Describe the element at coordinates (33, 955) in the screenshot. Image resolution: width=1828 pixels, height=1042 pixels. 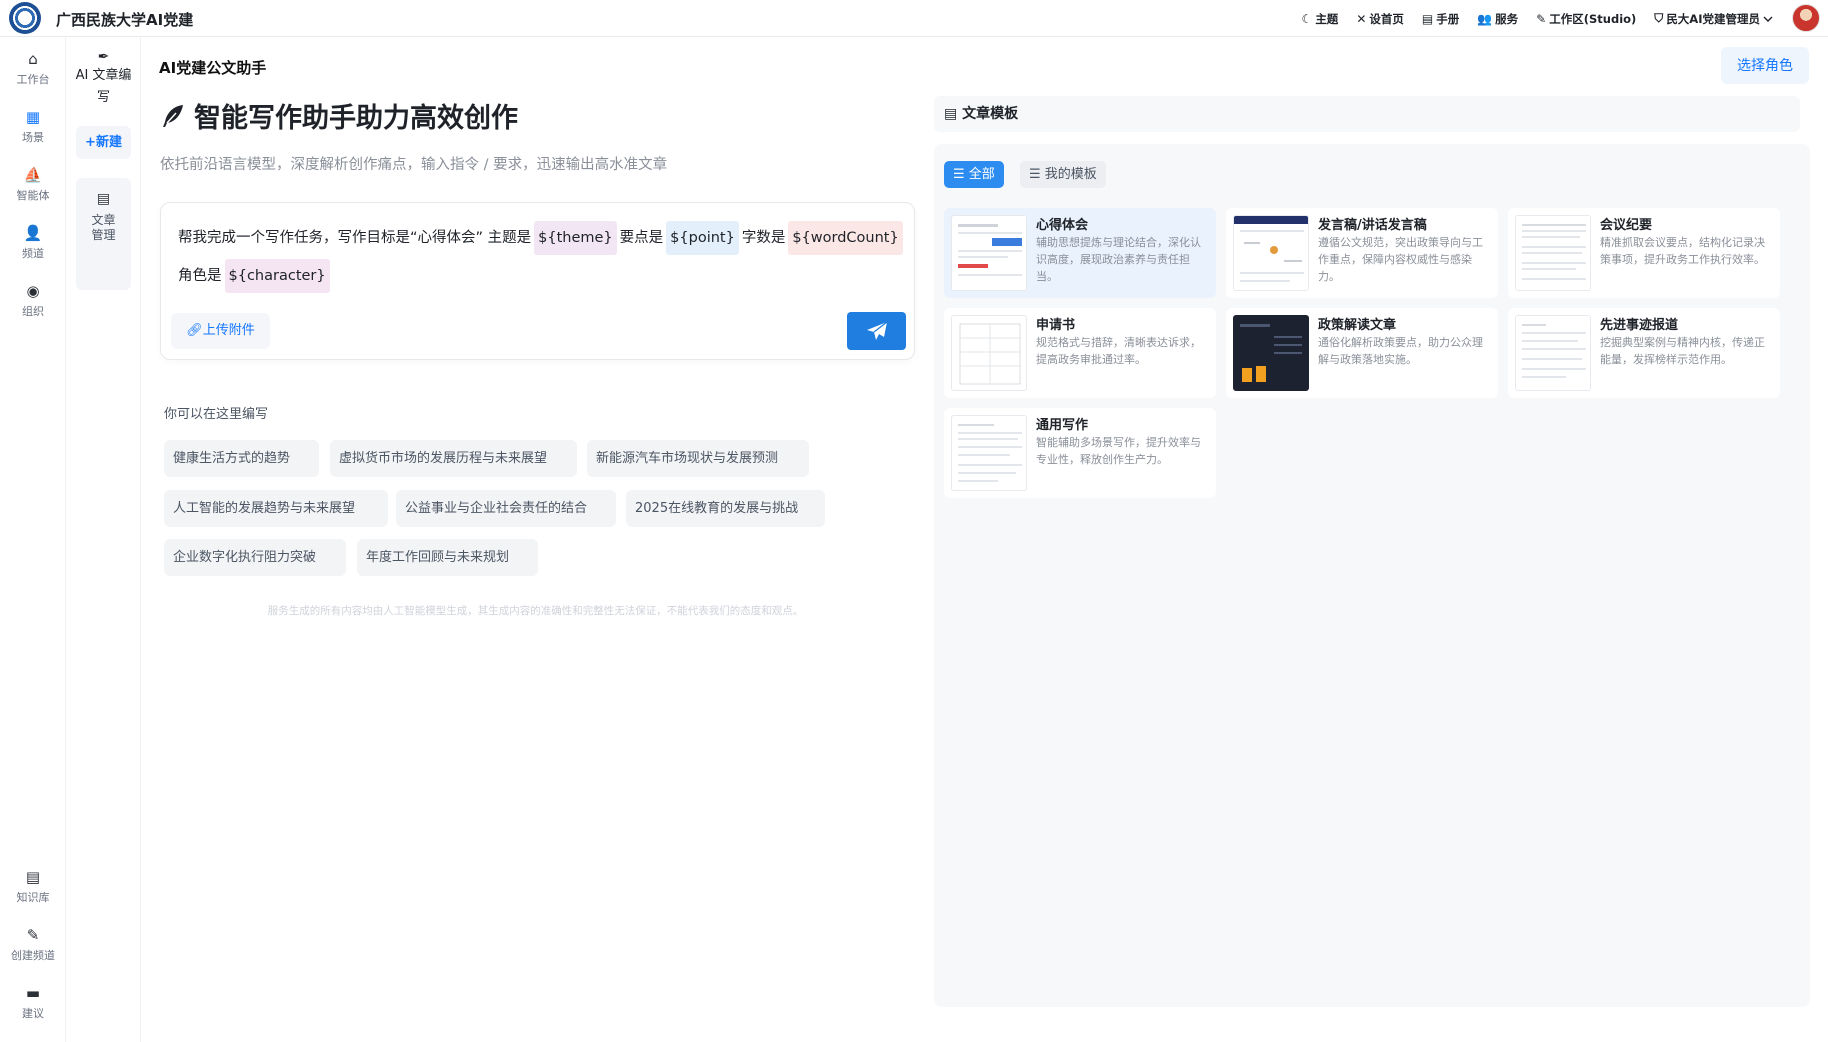
I see `rail-label: 创建频道` at that location.